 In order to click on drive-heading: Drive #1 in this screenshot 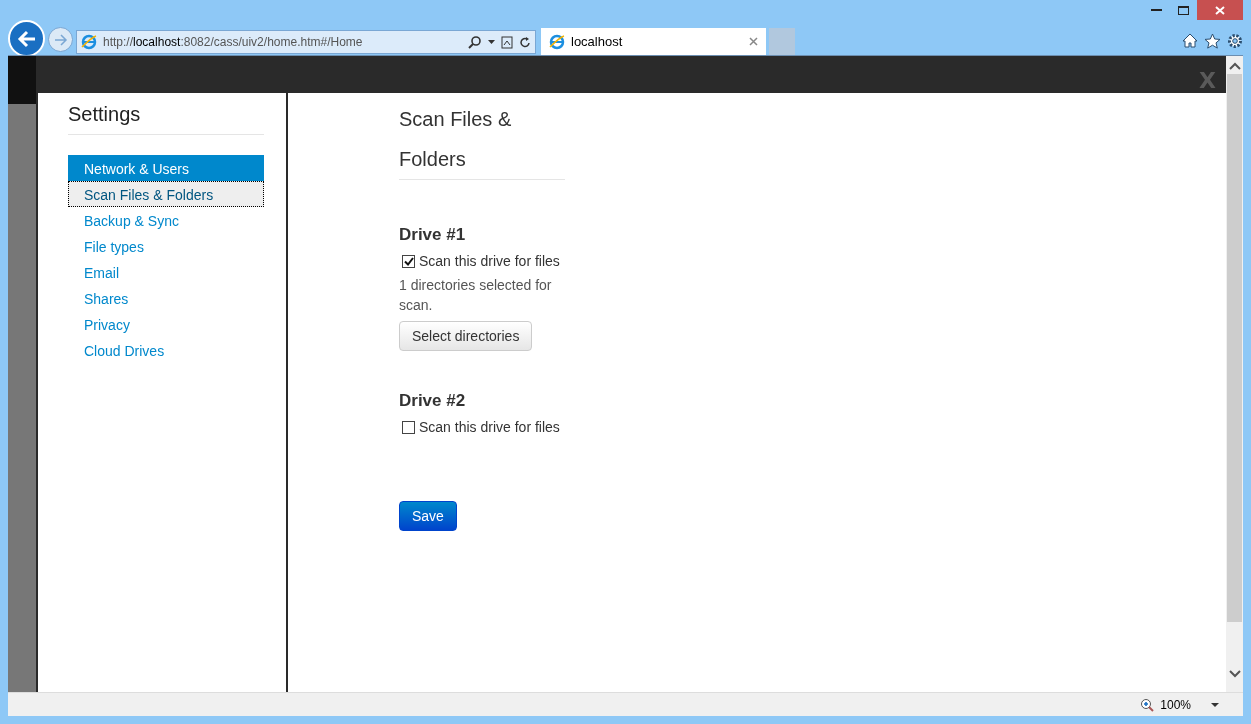, I will do `click(433, 235)`.